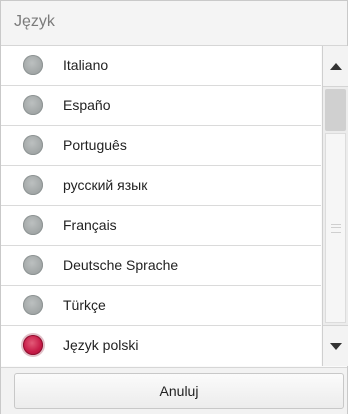  I want to click on language-option: Españo, so click(161, 106).